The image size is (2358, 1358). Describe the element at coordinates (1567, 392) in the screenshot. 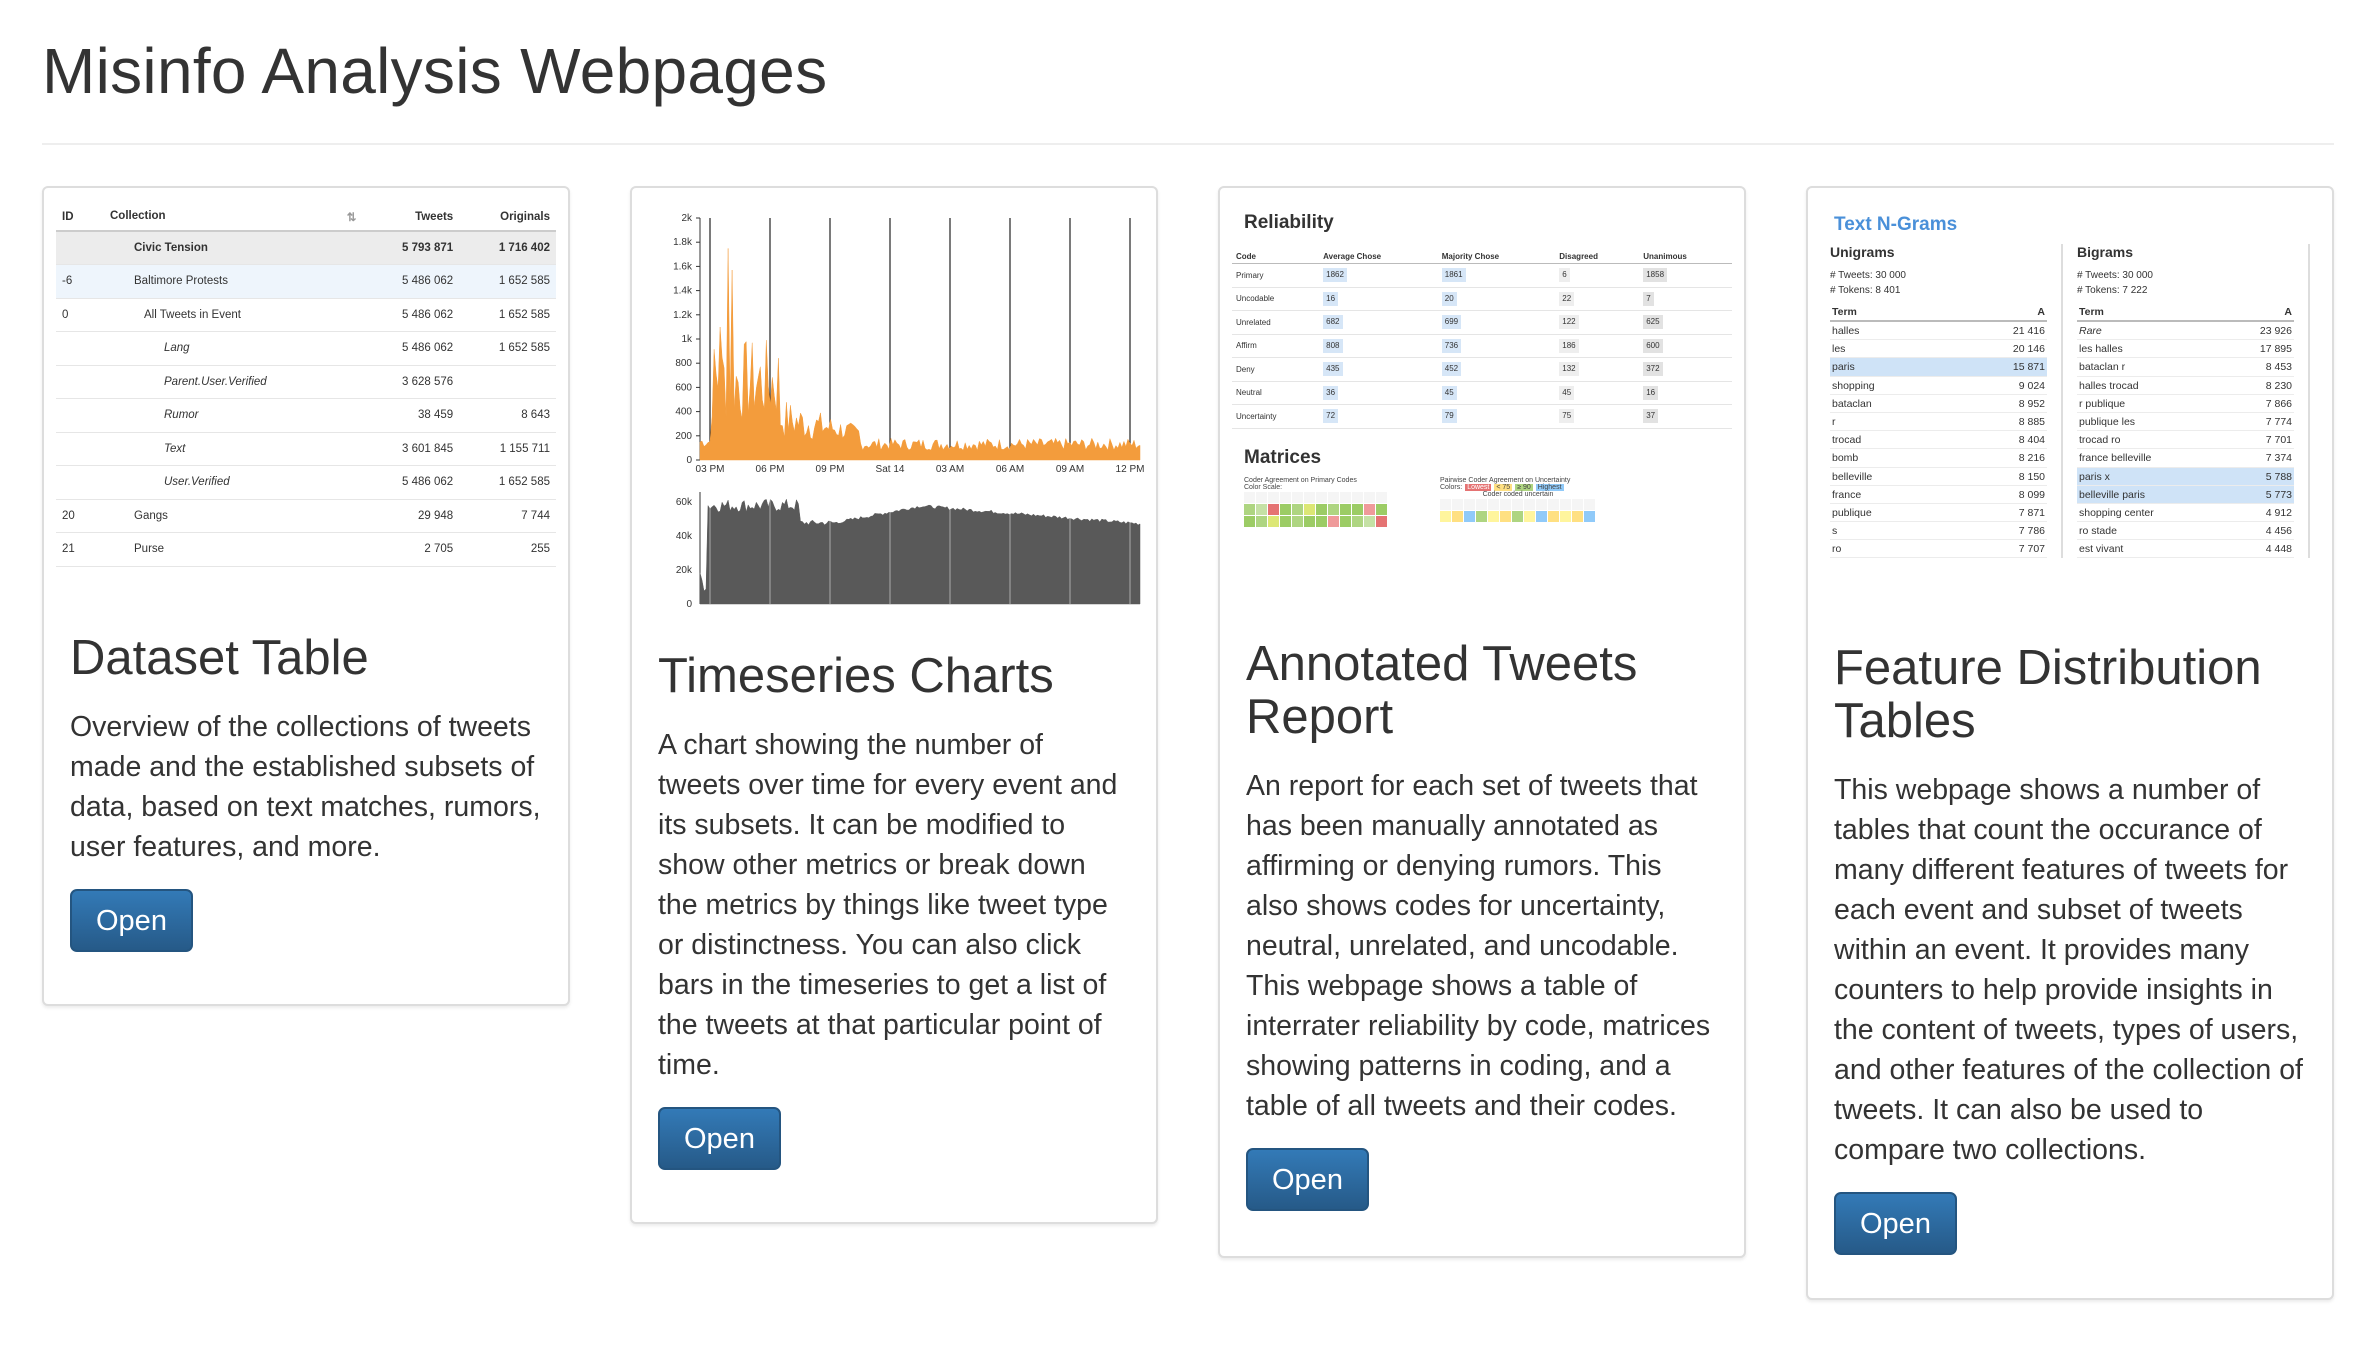

I see `value-bar: 45` at that location.